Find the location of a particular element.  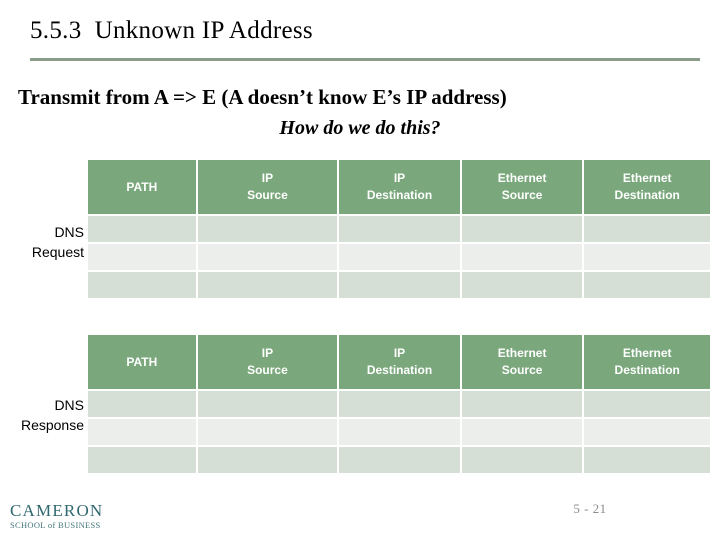

logo-secondary-text: SCHOOL of BUSINESS is located at coordinates (55, 525).